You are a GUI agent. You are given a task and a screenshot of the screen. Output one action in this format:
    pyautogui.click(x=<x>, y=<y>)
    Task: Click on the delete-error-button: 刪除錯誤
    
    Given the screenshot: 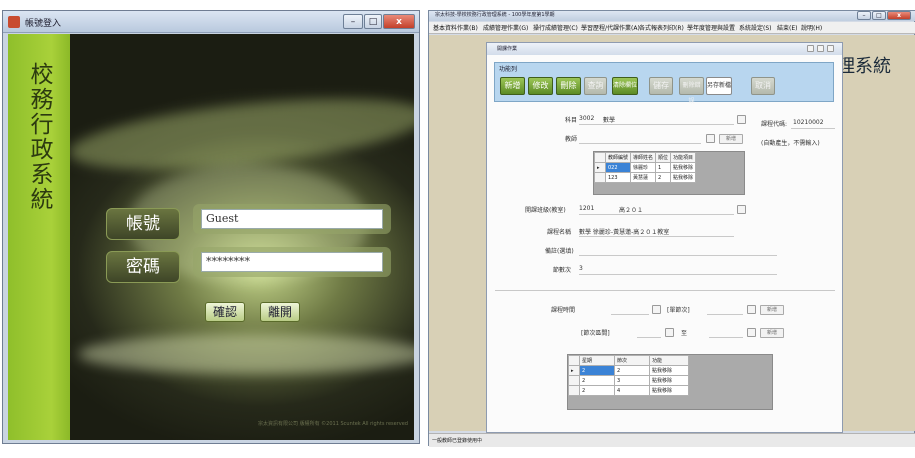 What is the action you would take?
    pyautogui.click(x=691, y=91)
    